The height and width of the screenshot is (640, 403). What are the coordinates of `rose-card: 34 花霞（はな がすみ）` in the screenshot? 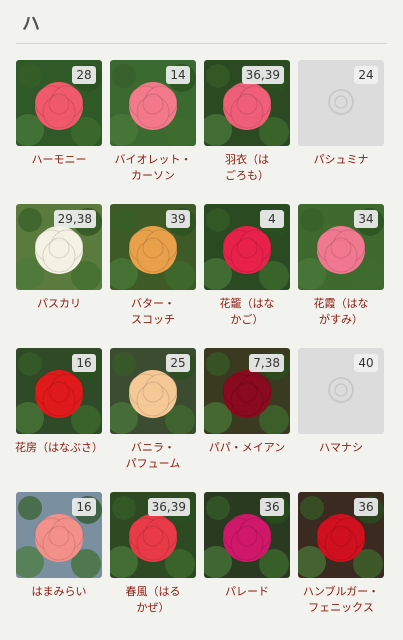 It's located at (341, 276).